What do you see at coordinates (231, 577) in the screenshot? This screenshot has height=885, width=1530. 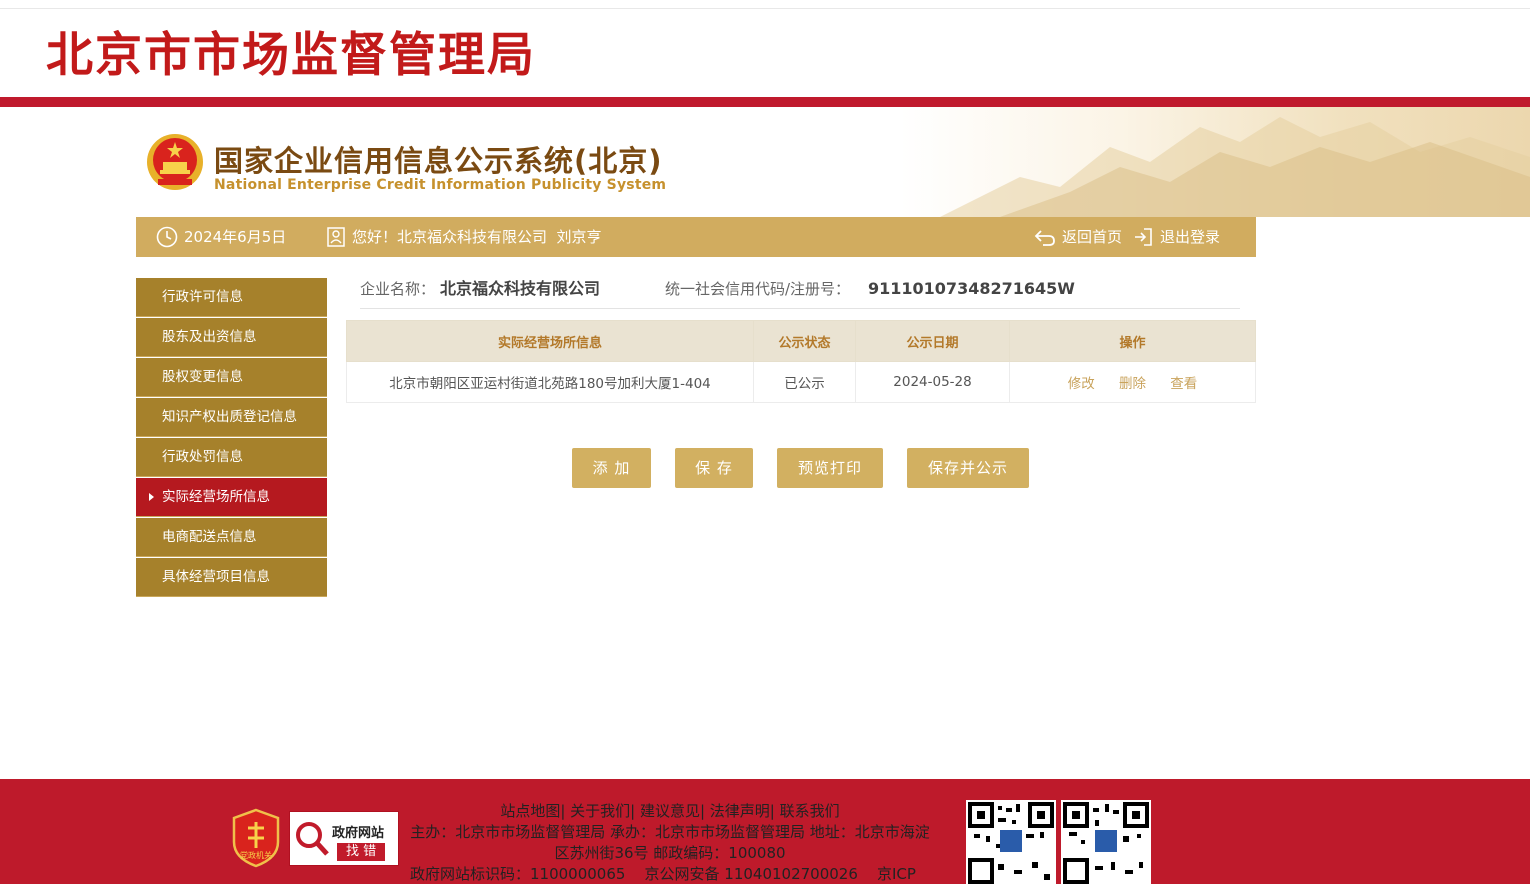 I see `sidebar-item-business-projects: 具体经营项目信息` at bounding box center [231, 577].